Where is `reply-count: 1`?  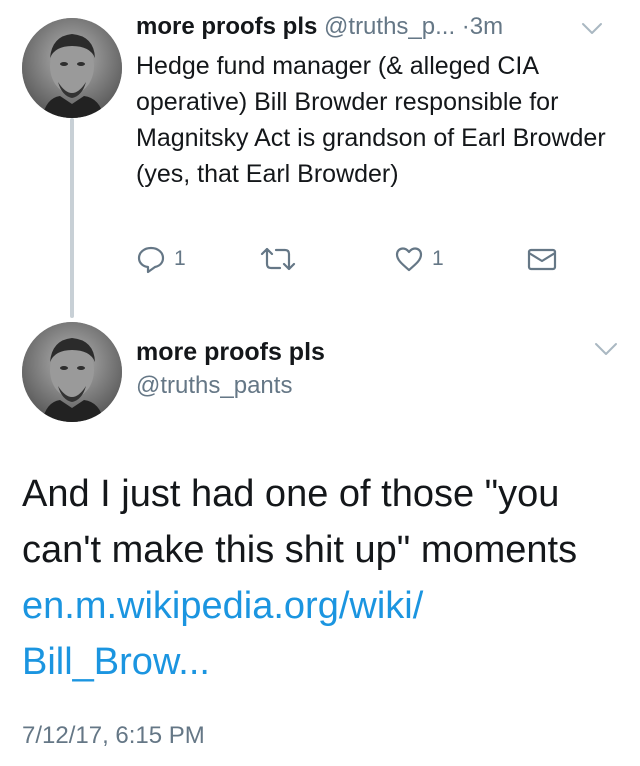
reply-count: 1 is located at coordinates (180, 258).